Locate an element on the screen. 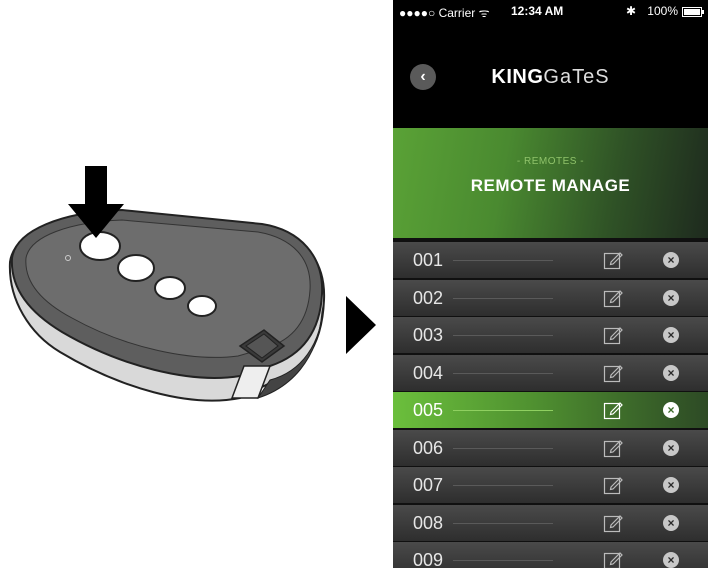 This screenshot has height=568, width=708. battery-icon is located at coordinates (693, 12).